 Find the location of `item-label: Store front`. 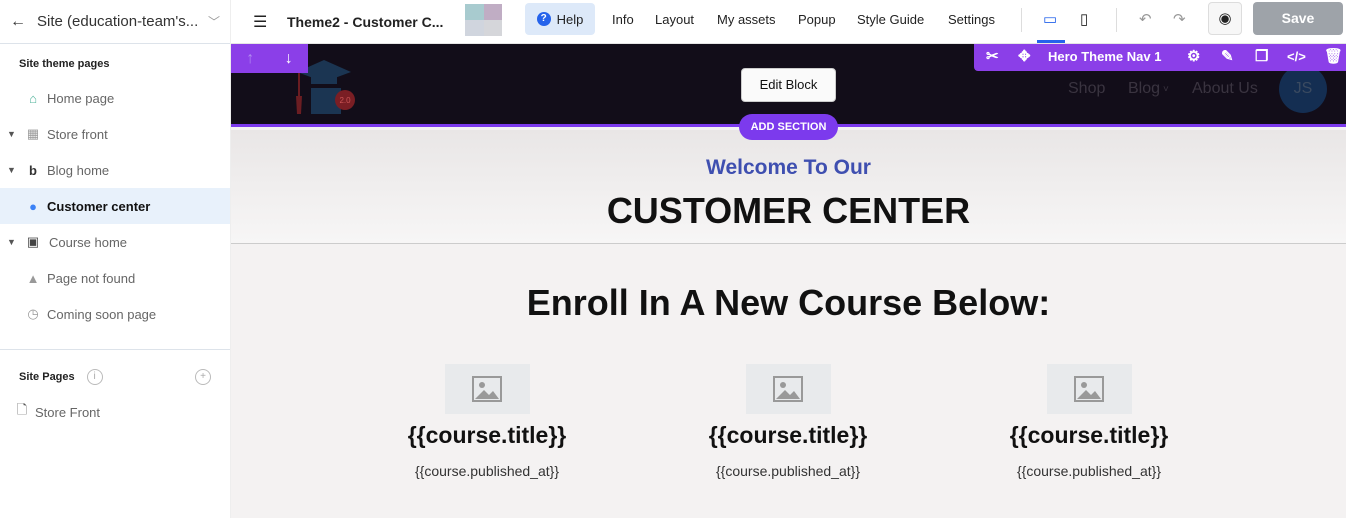

item-label: Store front is located at coordinates (77, 134).